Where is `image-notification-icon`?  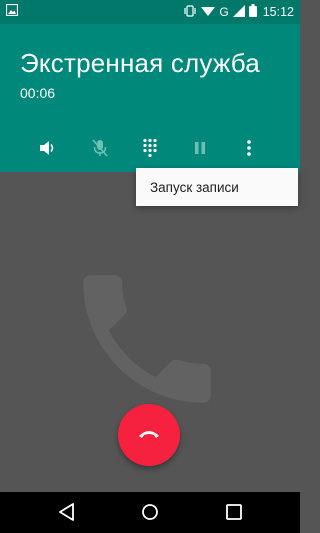
image-notification-icon is located at coordinates (12, 12).